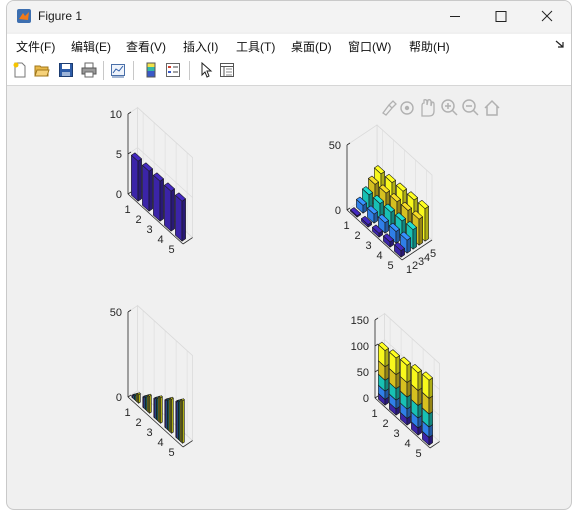 The image size is (576, 514). Describe the element at coordinates (255, 46) in the screenshot. I see `menu-tools: 工具(T)` at that location.